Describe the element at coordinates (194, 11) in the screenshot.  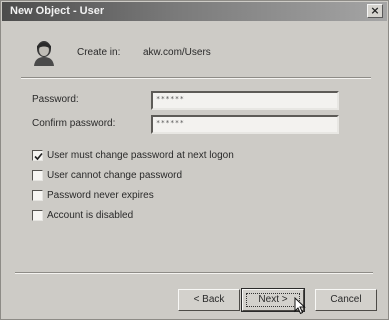
I see `title-bar: New Object - User ×` at that location.